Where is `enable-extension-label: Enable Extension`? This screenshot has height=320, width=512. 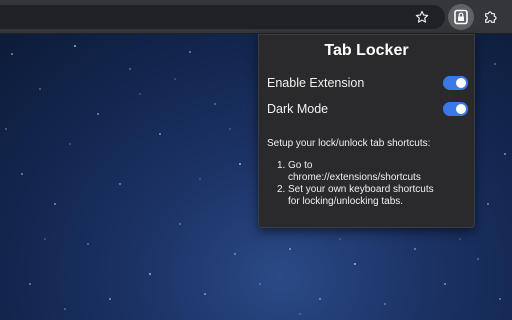 enable-extension-label: Enable Extension is located at coordinates (316, 83).